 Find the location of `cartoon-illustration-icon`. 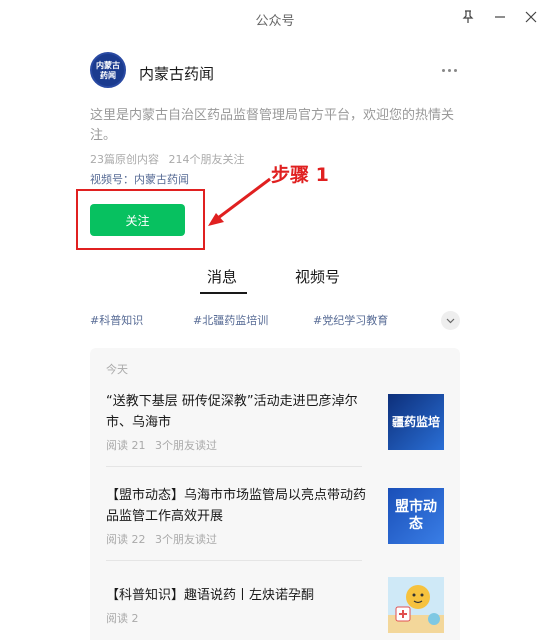

cartoon-illustration-icon is located at coordinates (416, 609).